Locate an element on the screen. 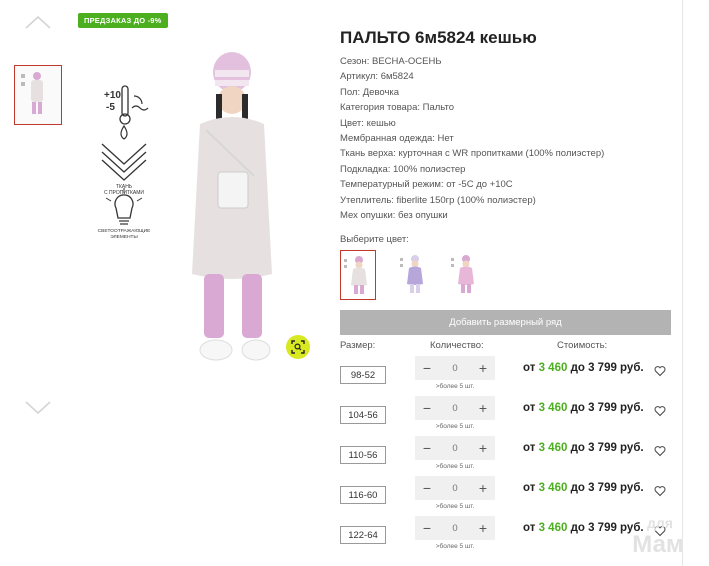  size-label: 104-56 is located at coordinates (363, 415).